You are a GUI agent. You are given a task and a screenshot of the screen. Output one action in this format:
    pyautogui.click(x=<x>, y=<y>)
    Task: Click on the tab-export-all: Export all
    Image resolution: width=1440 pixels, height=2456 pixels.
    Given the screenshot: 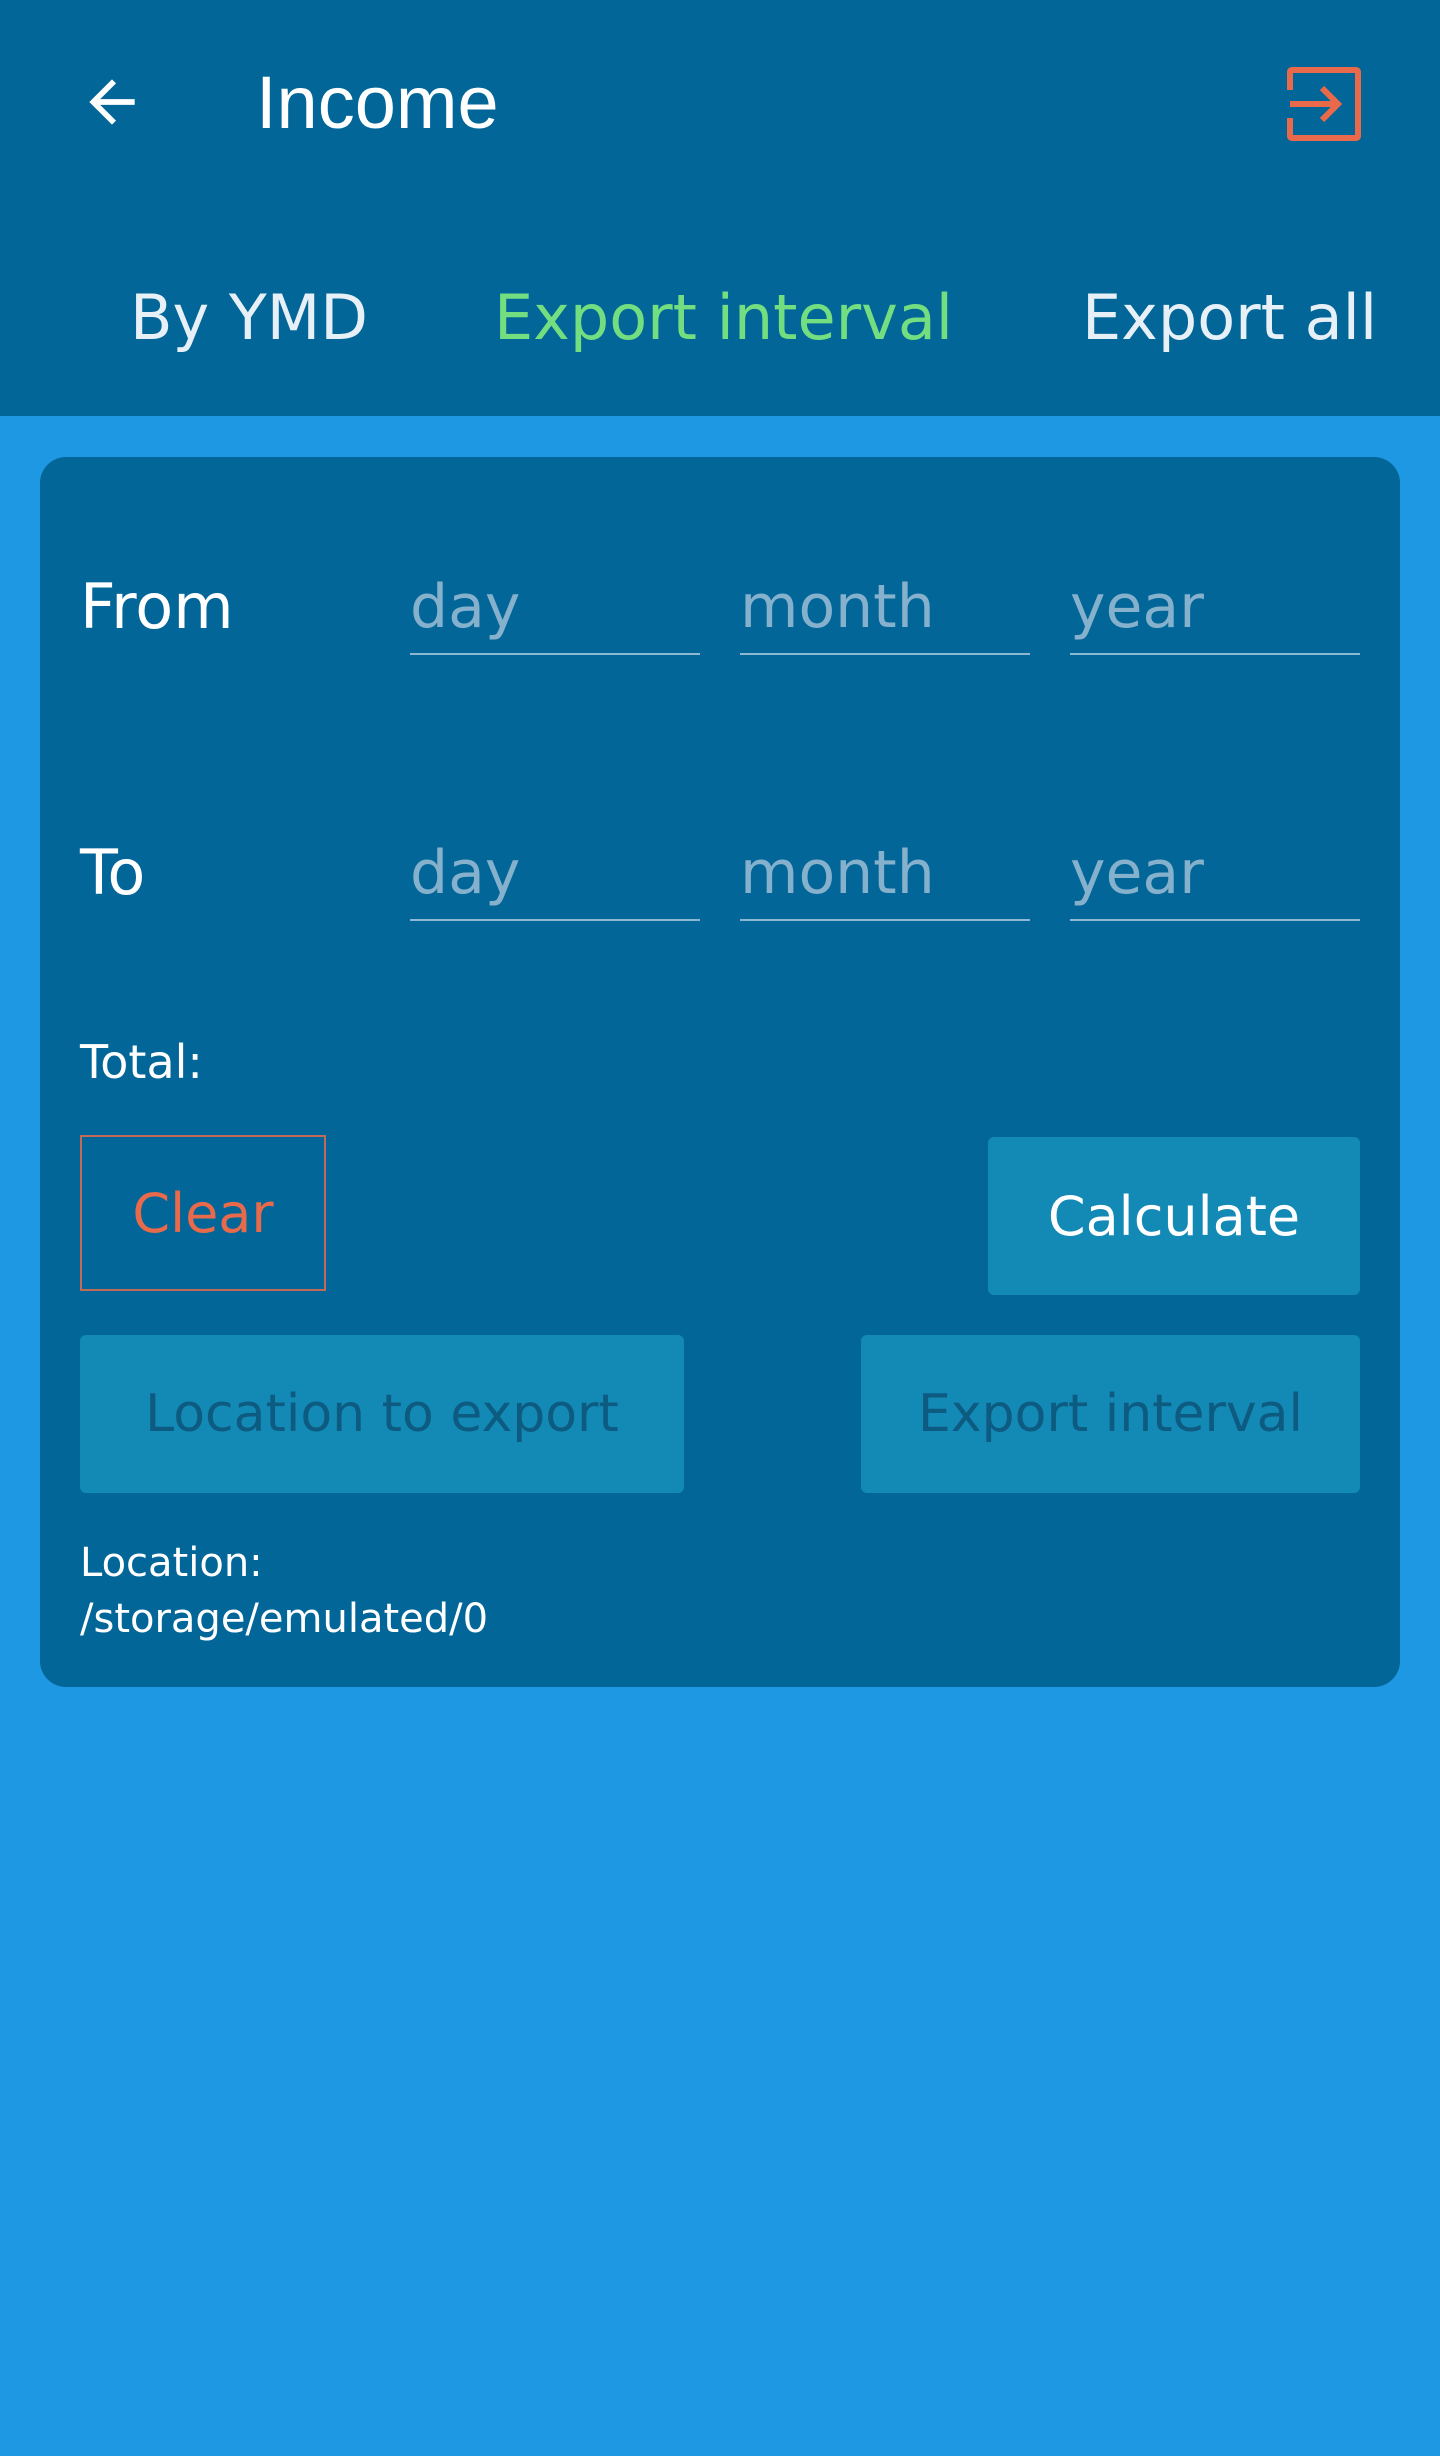 What is the action you would take?
    pyautogui.click(x=1229, y=318)
    